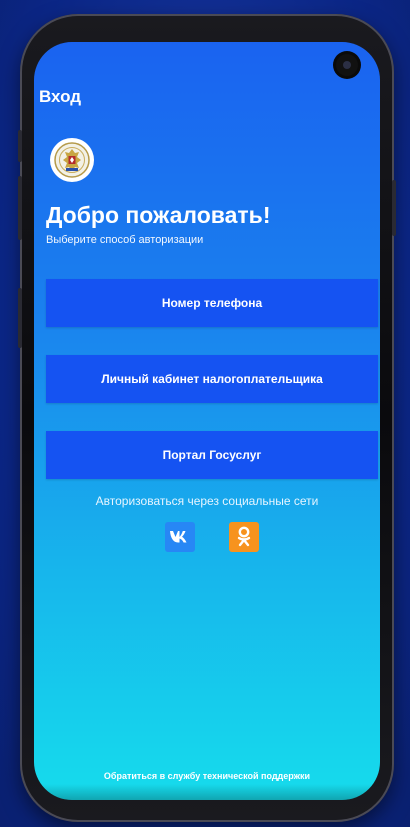 This screenshot has width=410, height=827. I want to click on welcome-subtitle: Выберите способ авторизации, so click(125, 240).